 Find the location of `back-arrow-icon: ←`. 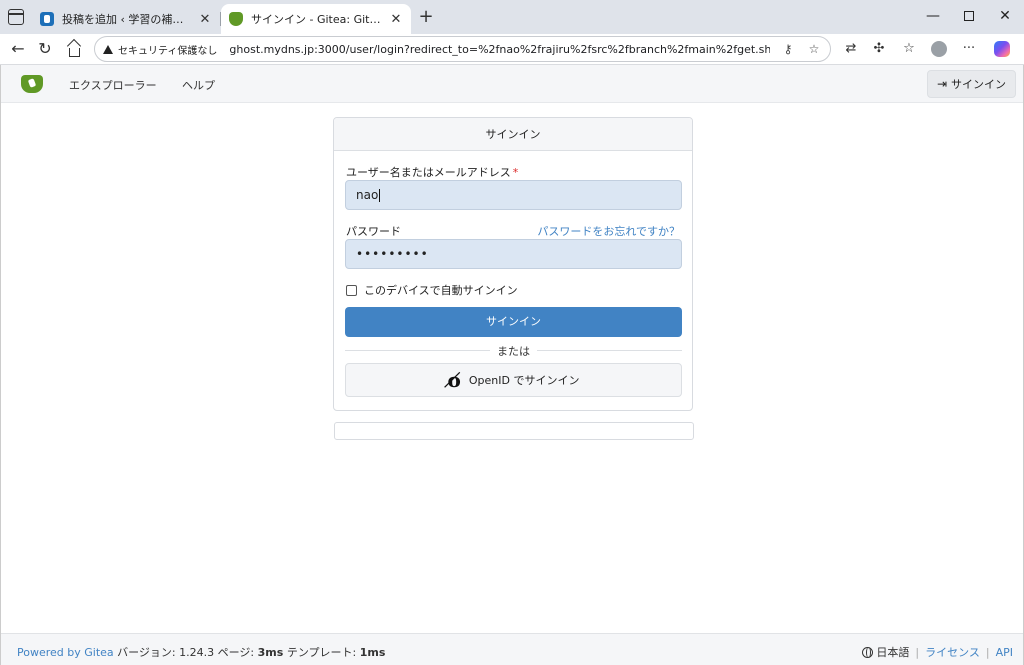

back-arrow-icon: ← is located at coordinates (18, 49).